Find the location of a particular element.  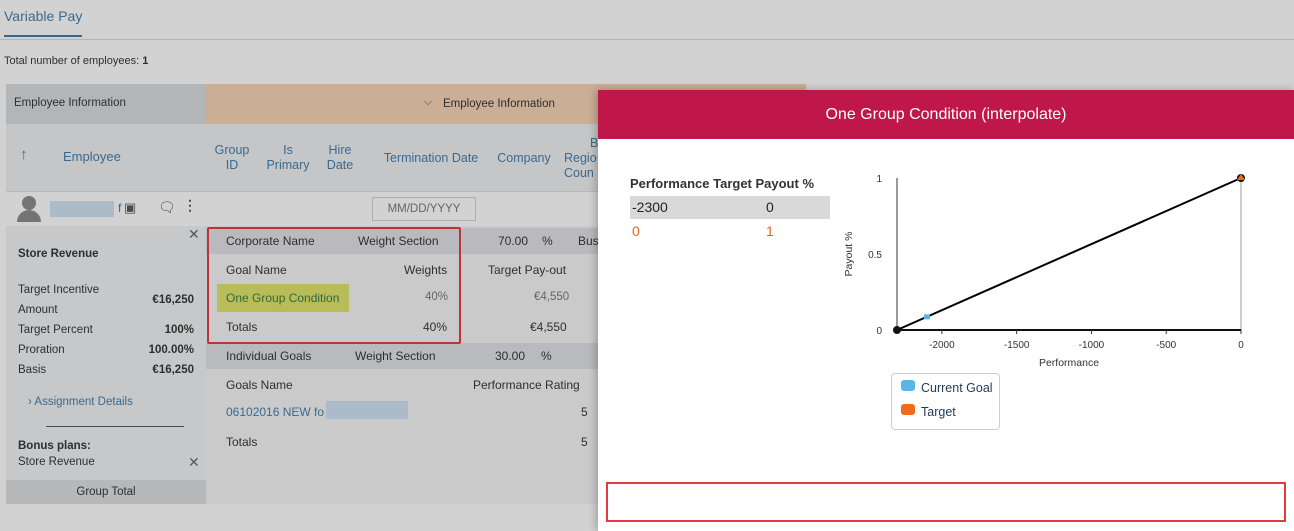

target-line is located at coordinates (1069, 254).